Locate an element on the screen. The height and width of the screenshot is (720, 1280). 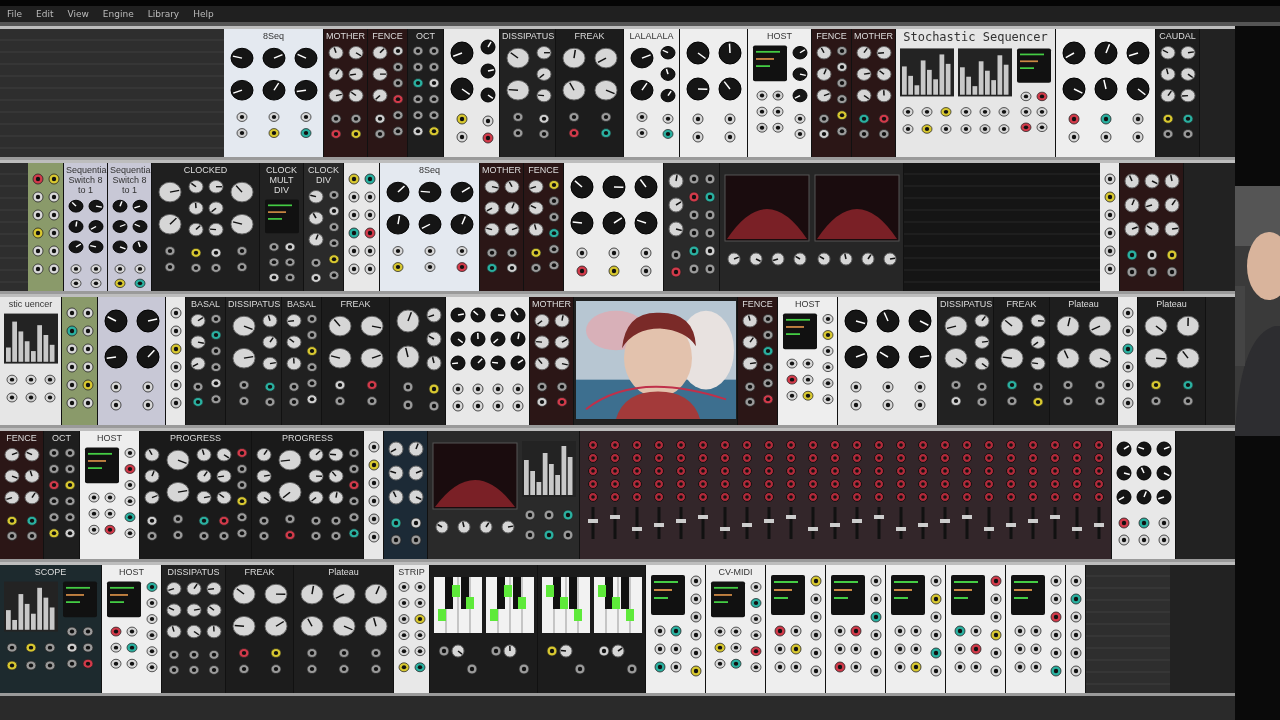
module-title: CAUDAL is located at coordinates (1177, 36).